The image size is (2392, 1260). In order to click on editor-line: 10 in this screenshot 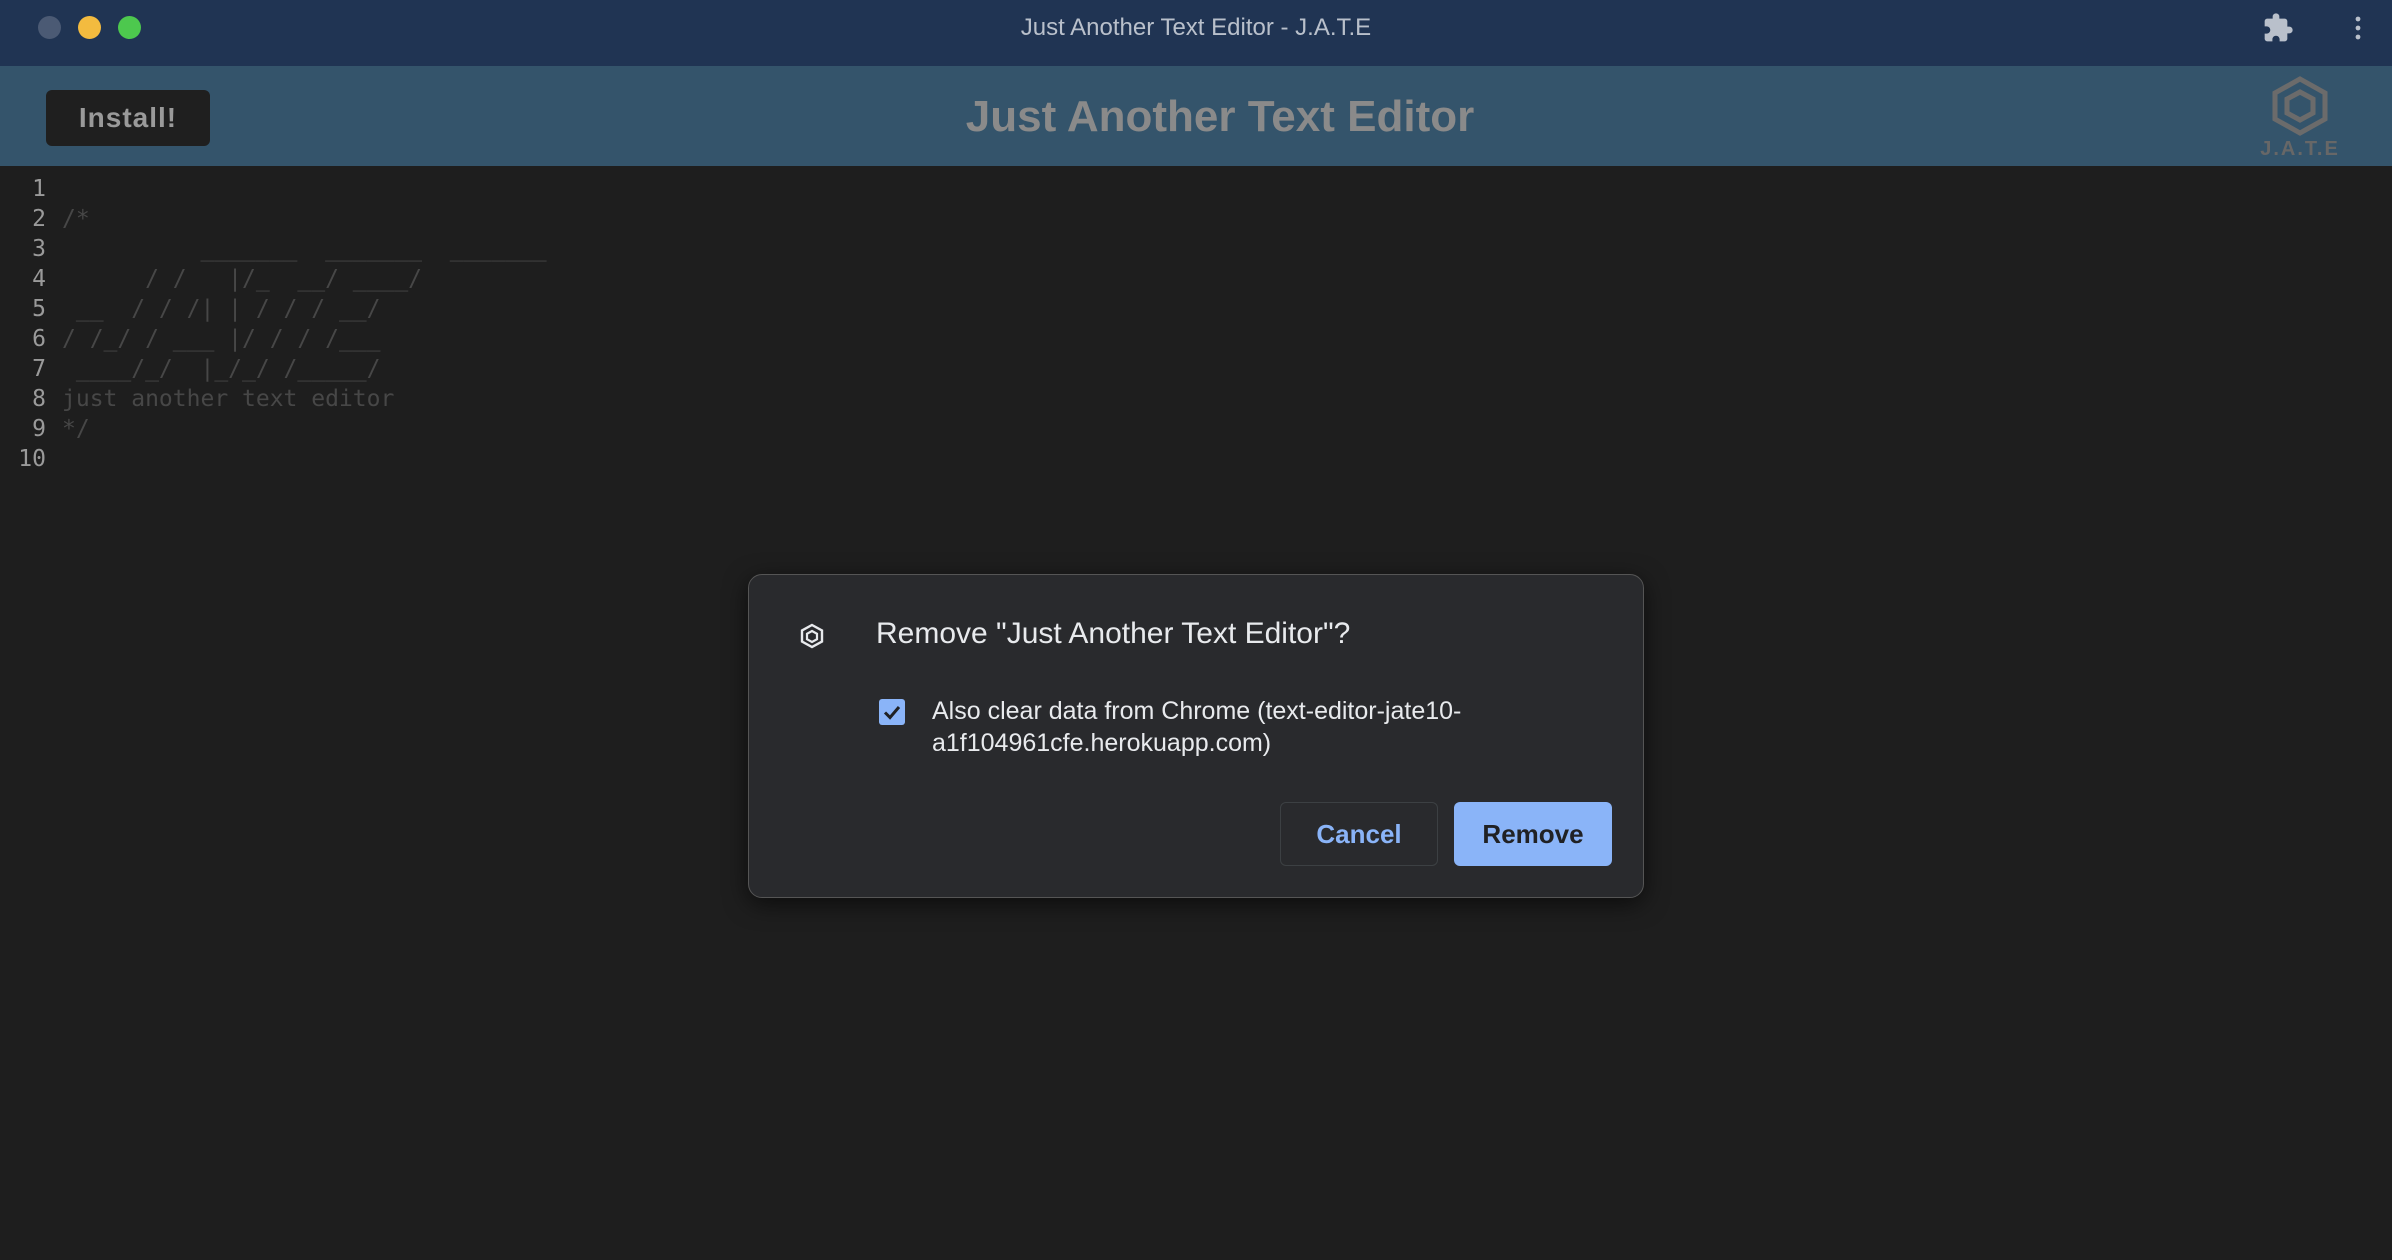, I will do `click(31, 459)`.